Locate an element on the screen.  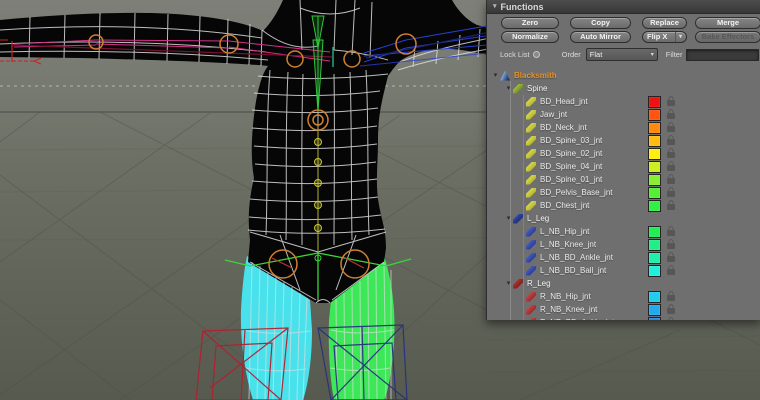
list-controls-row: Lock List Order Flat ▾ Filter is located at coordinates (623, 54).